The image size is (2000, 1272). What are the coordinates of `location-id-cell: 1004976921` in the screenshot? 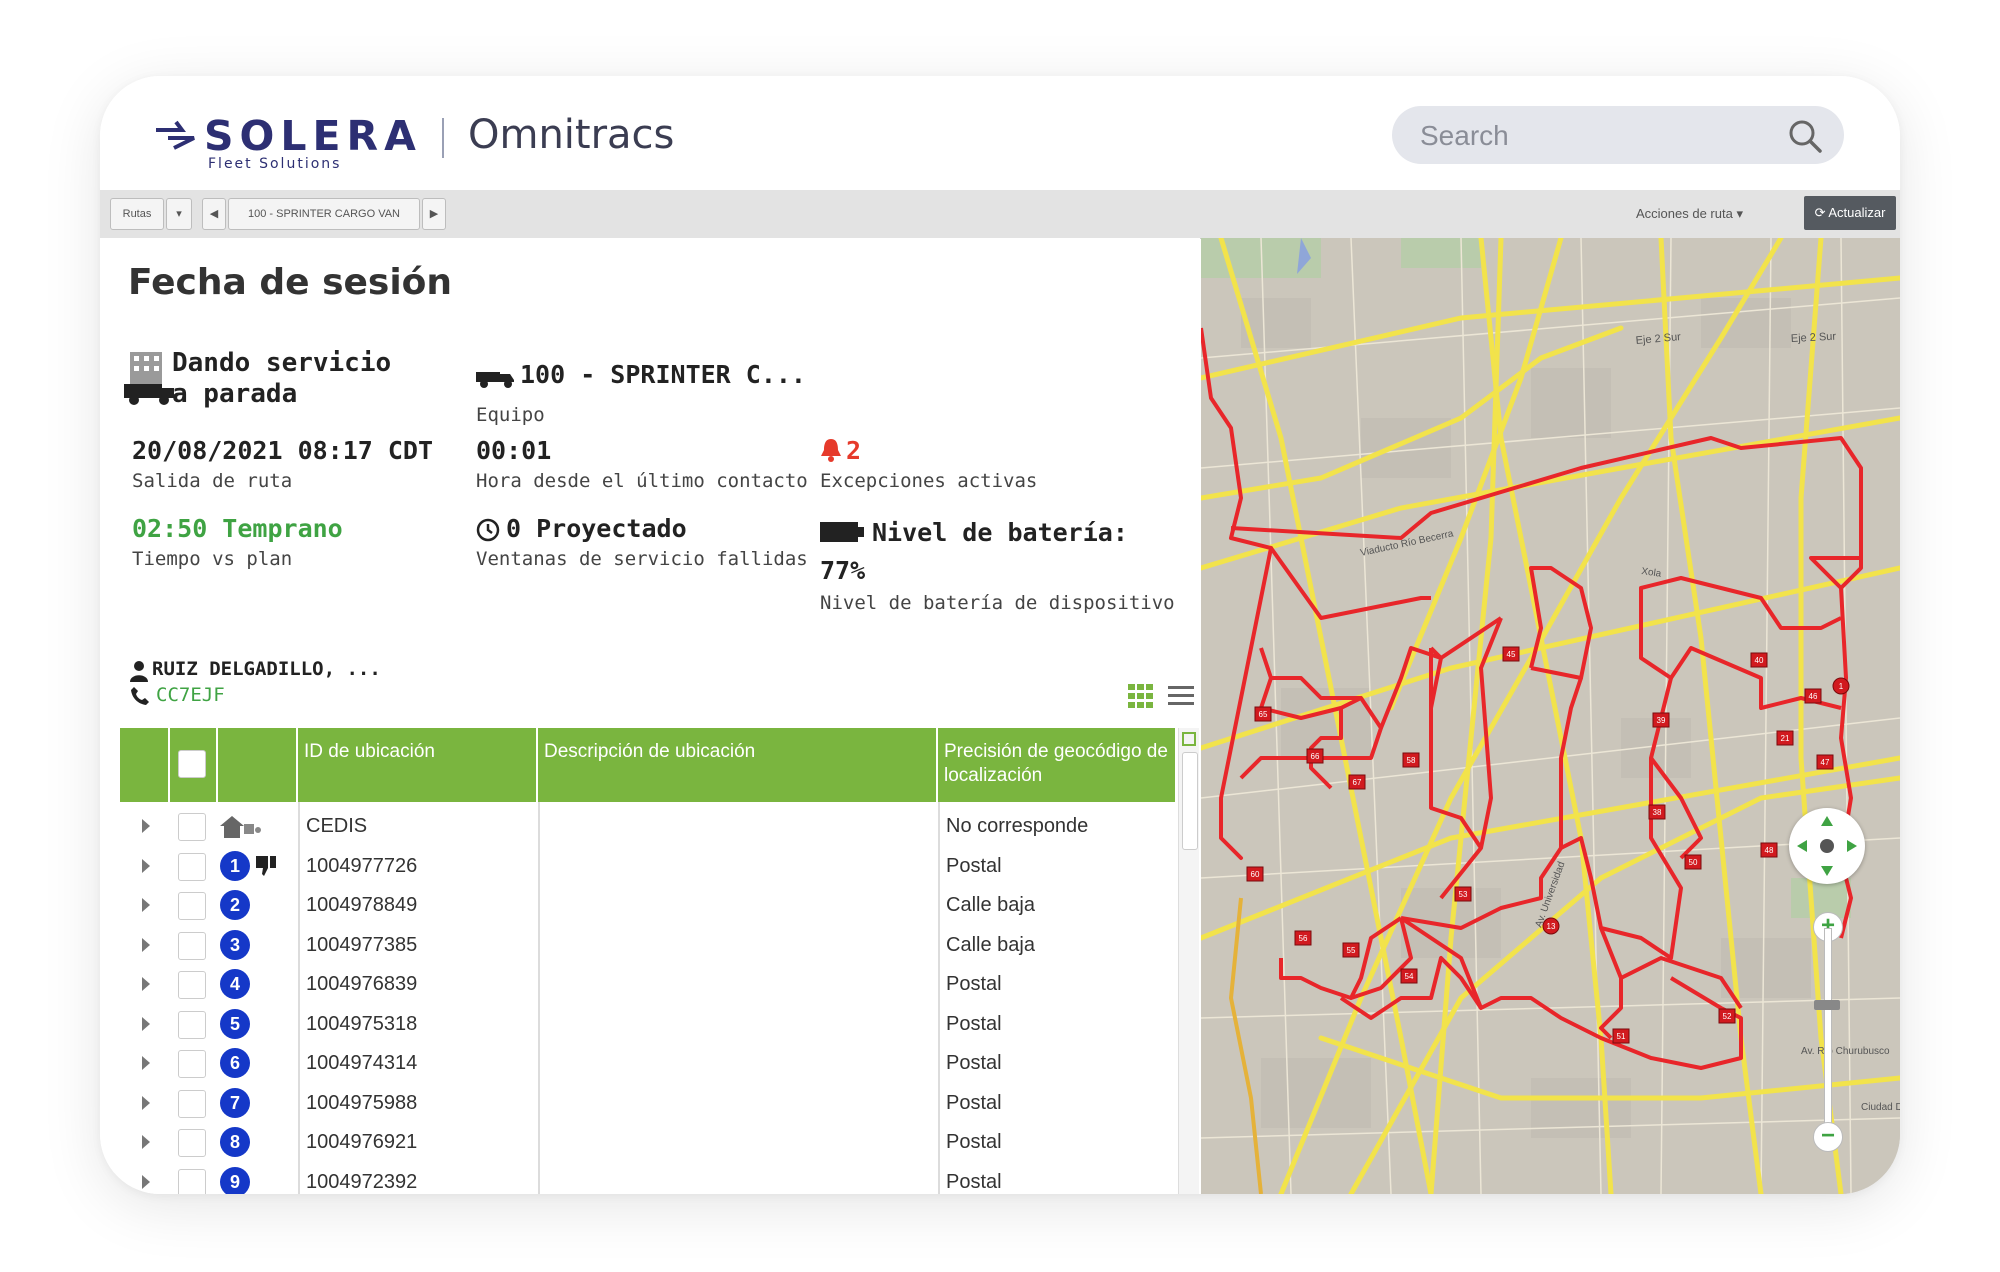 It's located at (362, 1142).